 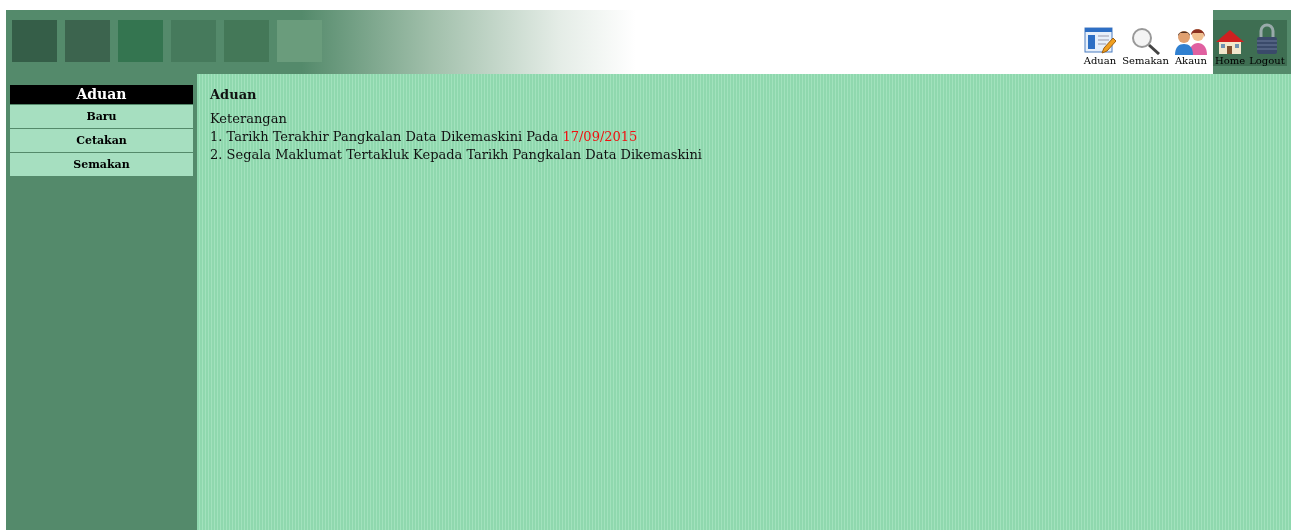 What do you see at coordinates (1099, 41) in the screenshot?
I see `document-pencil-icon` at bounding box center [1099, 41].